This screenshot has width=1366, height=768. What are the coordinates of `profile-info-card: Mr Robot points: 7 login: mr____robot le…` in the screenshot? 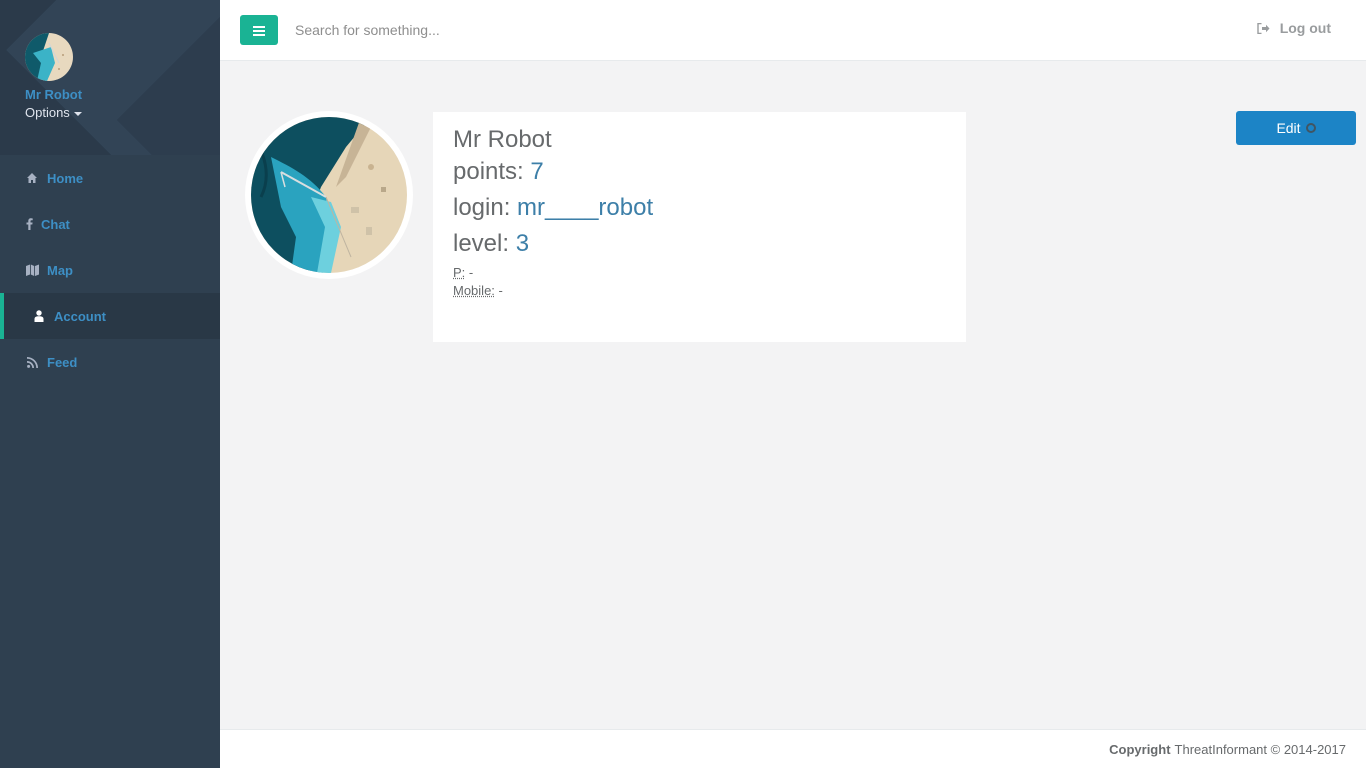 It's located at (699, 227).